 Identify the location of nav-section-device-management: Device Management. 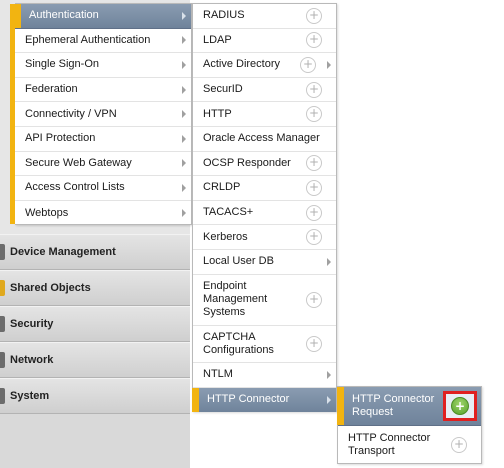
(95, 252).